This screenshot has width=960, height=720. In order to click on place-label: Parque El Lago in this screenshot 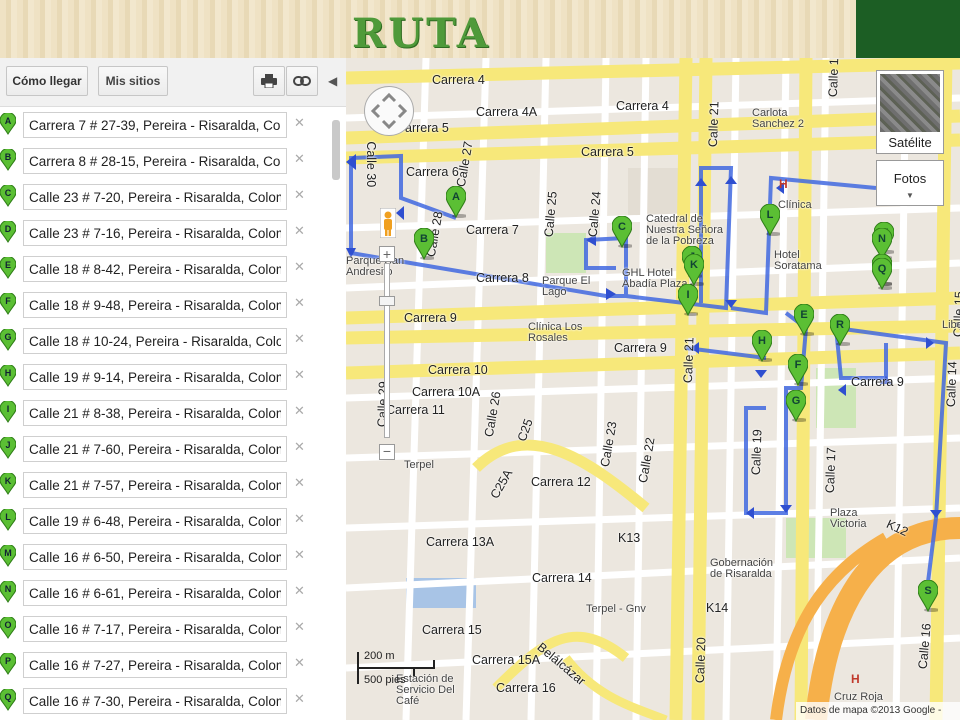, I will do `click(566, 286)`.